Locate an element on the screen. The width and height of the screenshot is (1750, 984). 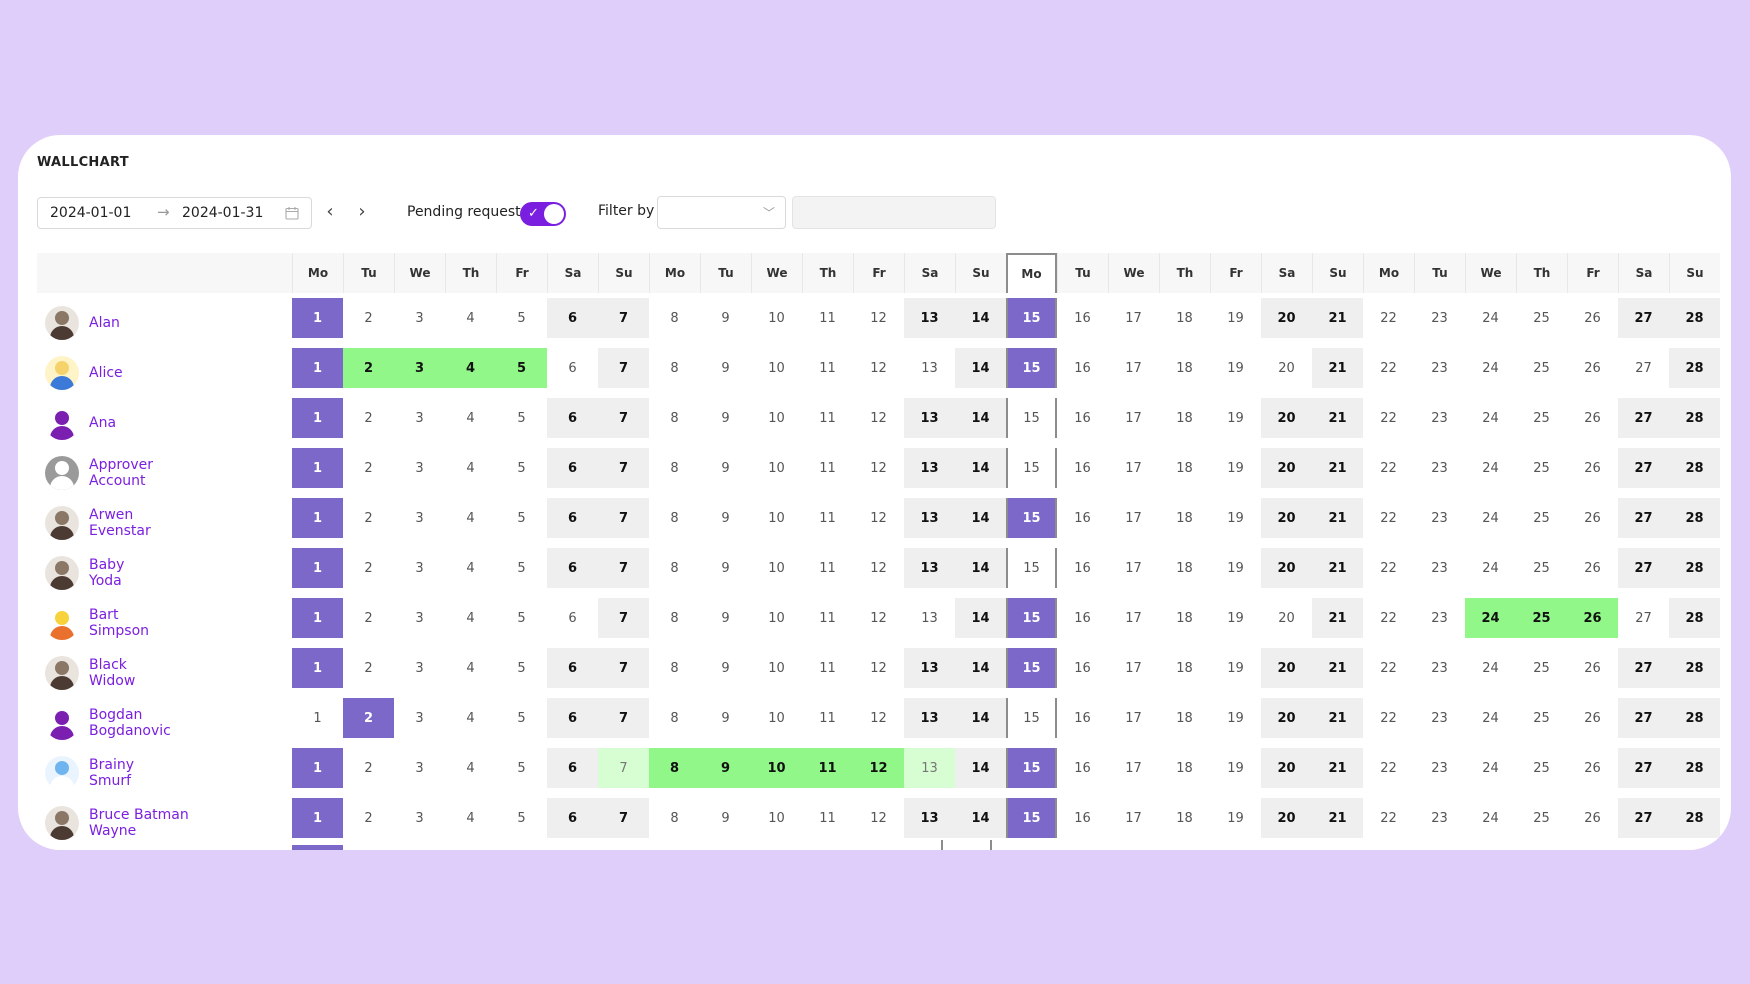
user-name-link: Ana is located at coordinates (102, 423).